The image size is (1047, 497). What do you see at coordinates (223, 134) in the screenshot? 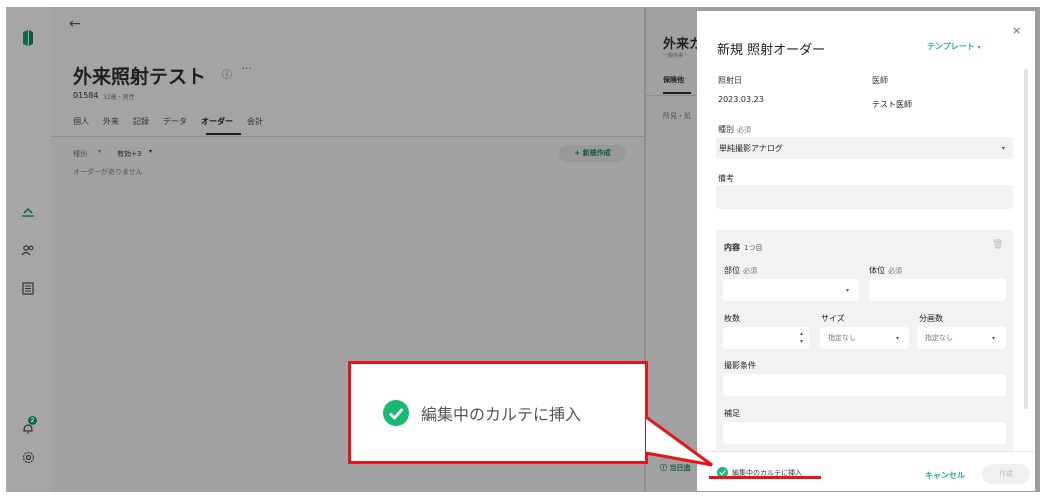
I see `active-tab-indicator` at bounding box center [223, 134].